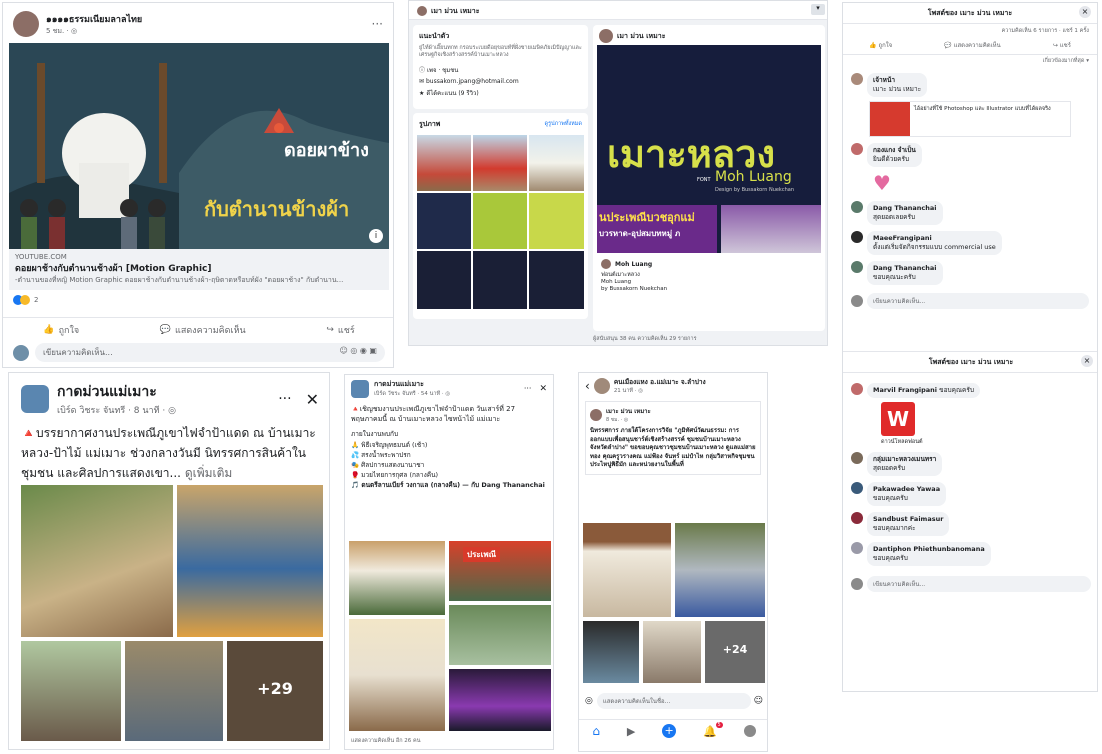 This screenshot has width=1102, height=754. Describe the element at coordinates (606, 36) in the screenshot. I see `poster-author-avatar` at that location.